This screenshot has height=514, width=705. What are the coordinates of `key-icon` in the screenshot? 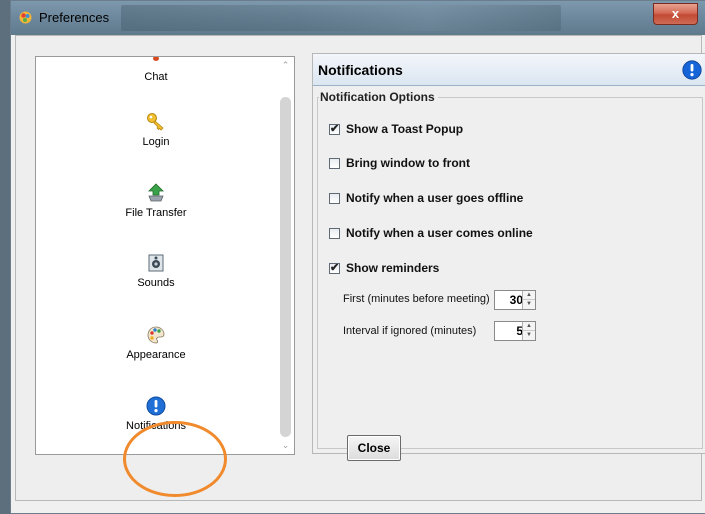 It's located at (155, 122).